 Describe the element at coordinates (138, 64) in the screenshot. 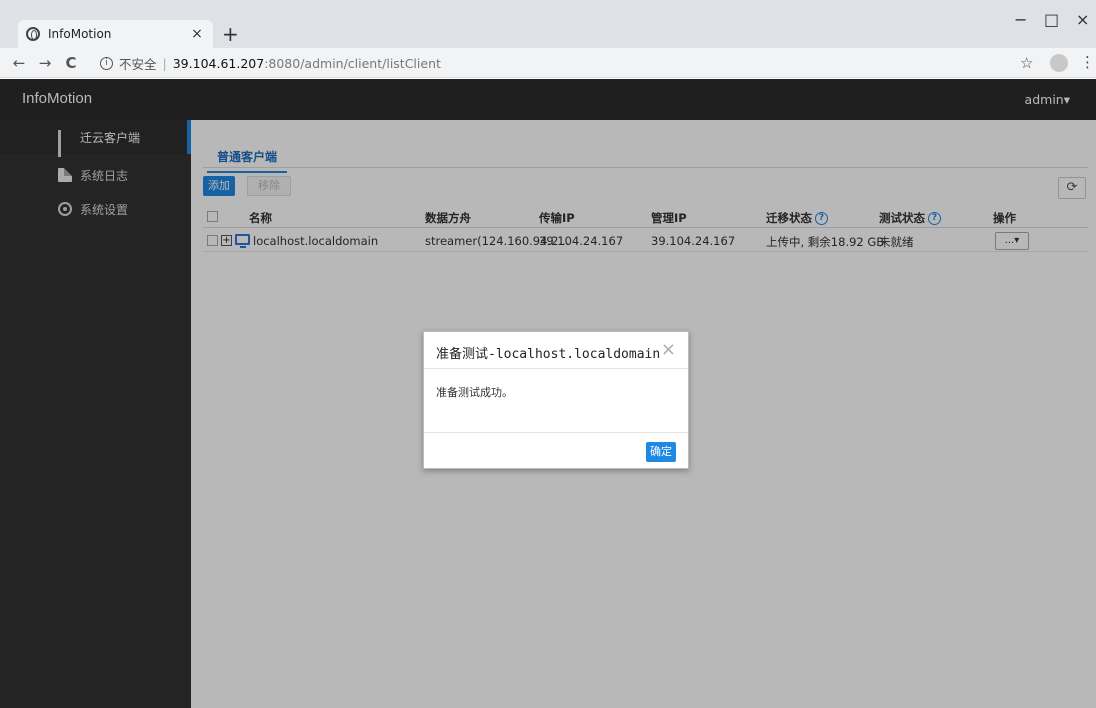

I see `not-secure-label: 不安全` at that location.